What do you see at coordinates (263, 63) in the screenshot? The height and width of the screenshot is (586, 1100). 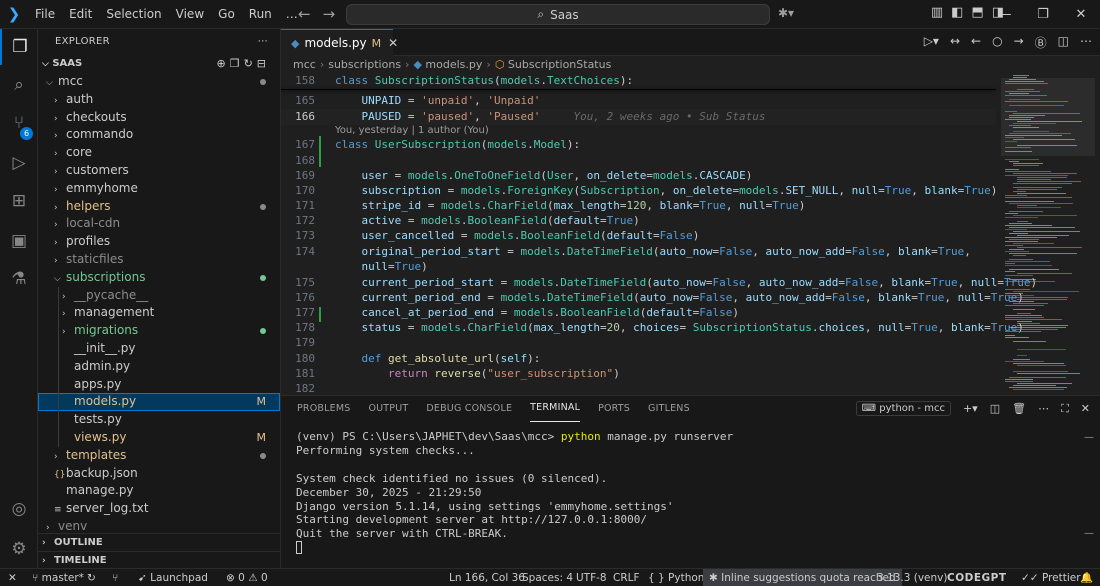 I see `collapse-all-icon: ⊟` at bounding box center [263, 63].